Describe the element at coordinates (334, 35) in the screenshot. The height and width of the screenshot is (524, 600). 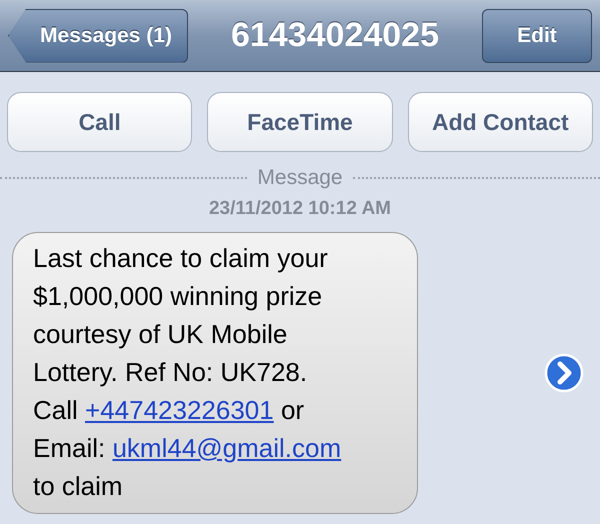
I see `window-title: 61434024025` at that location.